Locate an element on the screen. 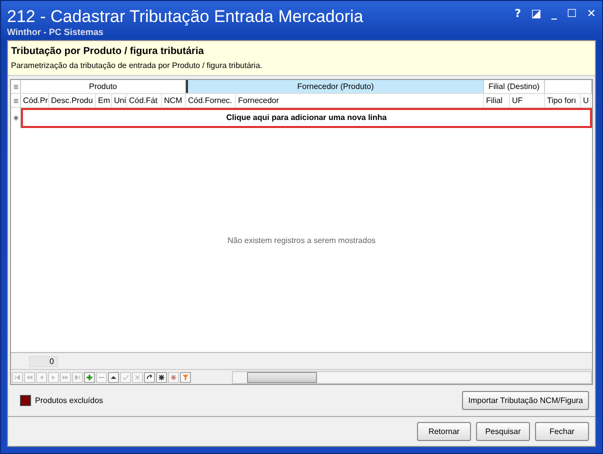  cross-icon is located at coordinates (137, 377).